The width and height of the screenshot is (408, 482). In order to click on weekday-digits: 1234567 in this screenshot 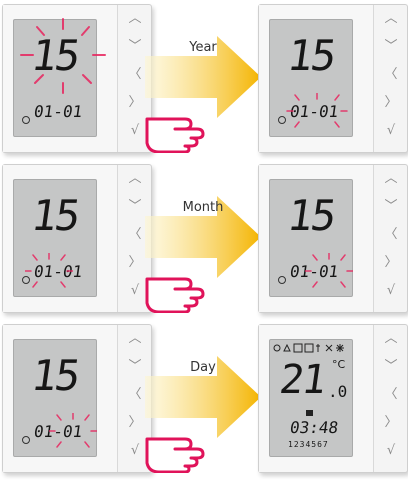, I will do `click(308, 444)`.